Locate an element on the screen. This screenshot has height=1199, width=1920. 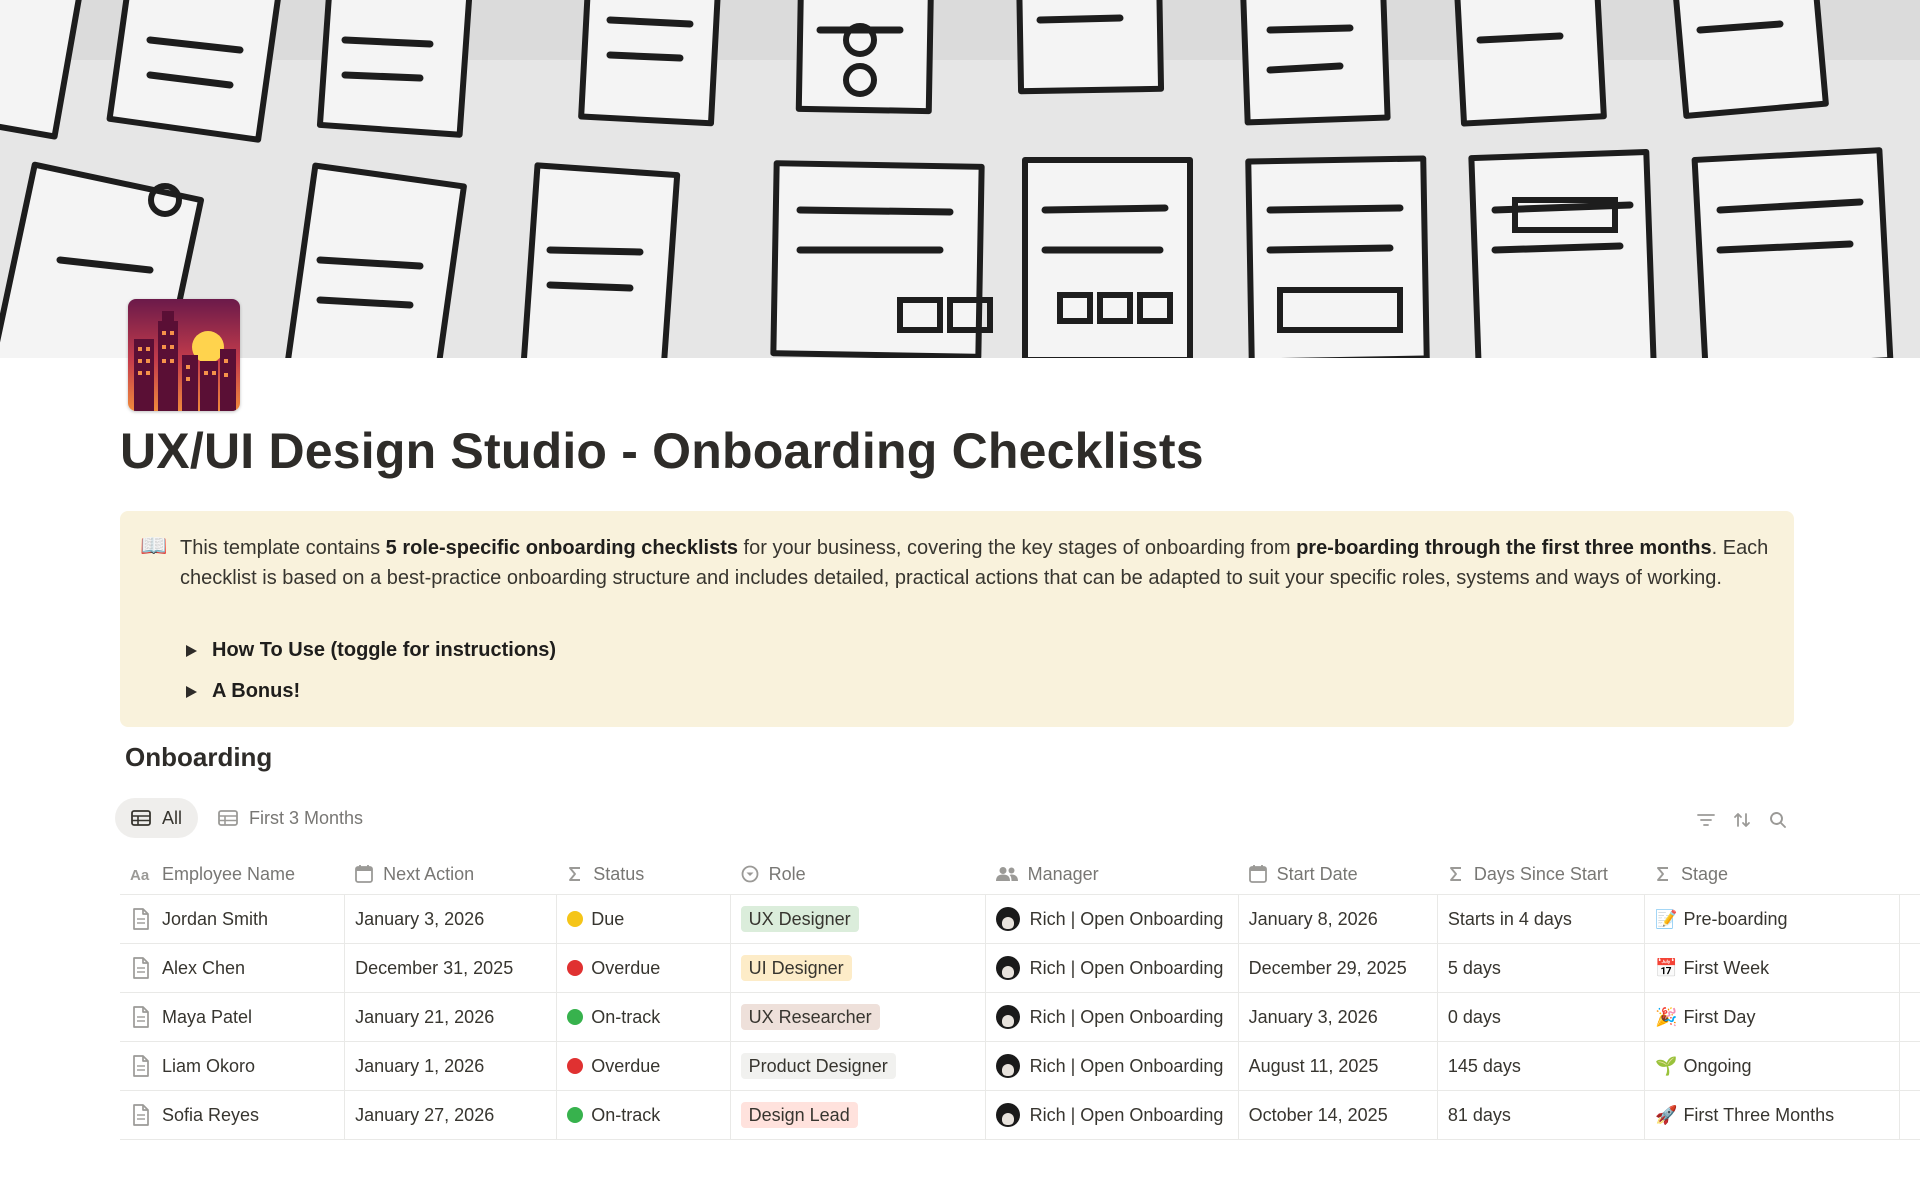
stage-emoji-icon: 🎉 is located at coordinates (1666, 1016).